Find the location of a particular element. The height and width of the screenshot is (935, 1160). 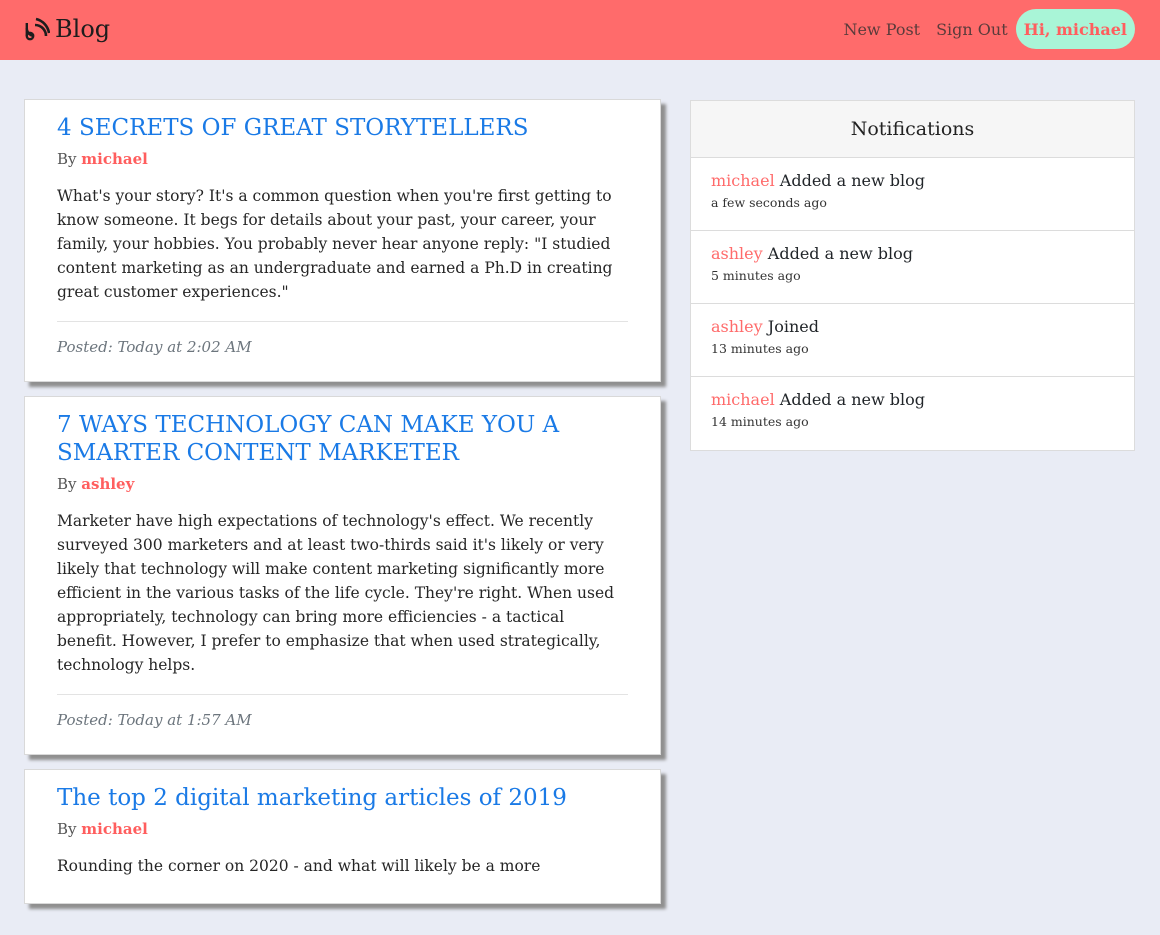

user-greeting-badge: Hi, michael is located at coordinates (1075, 29).